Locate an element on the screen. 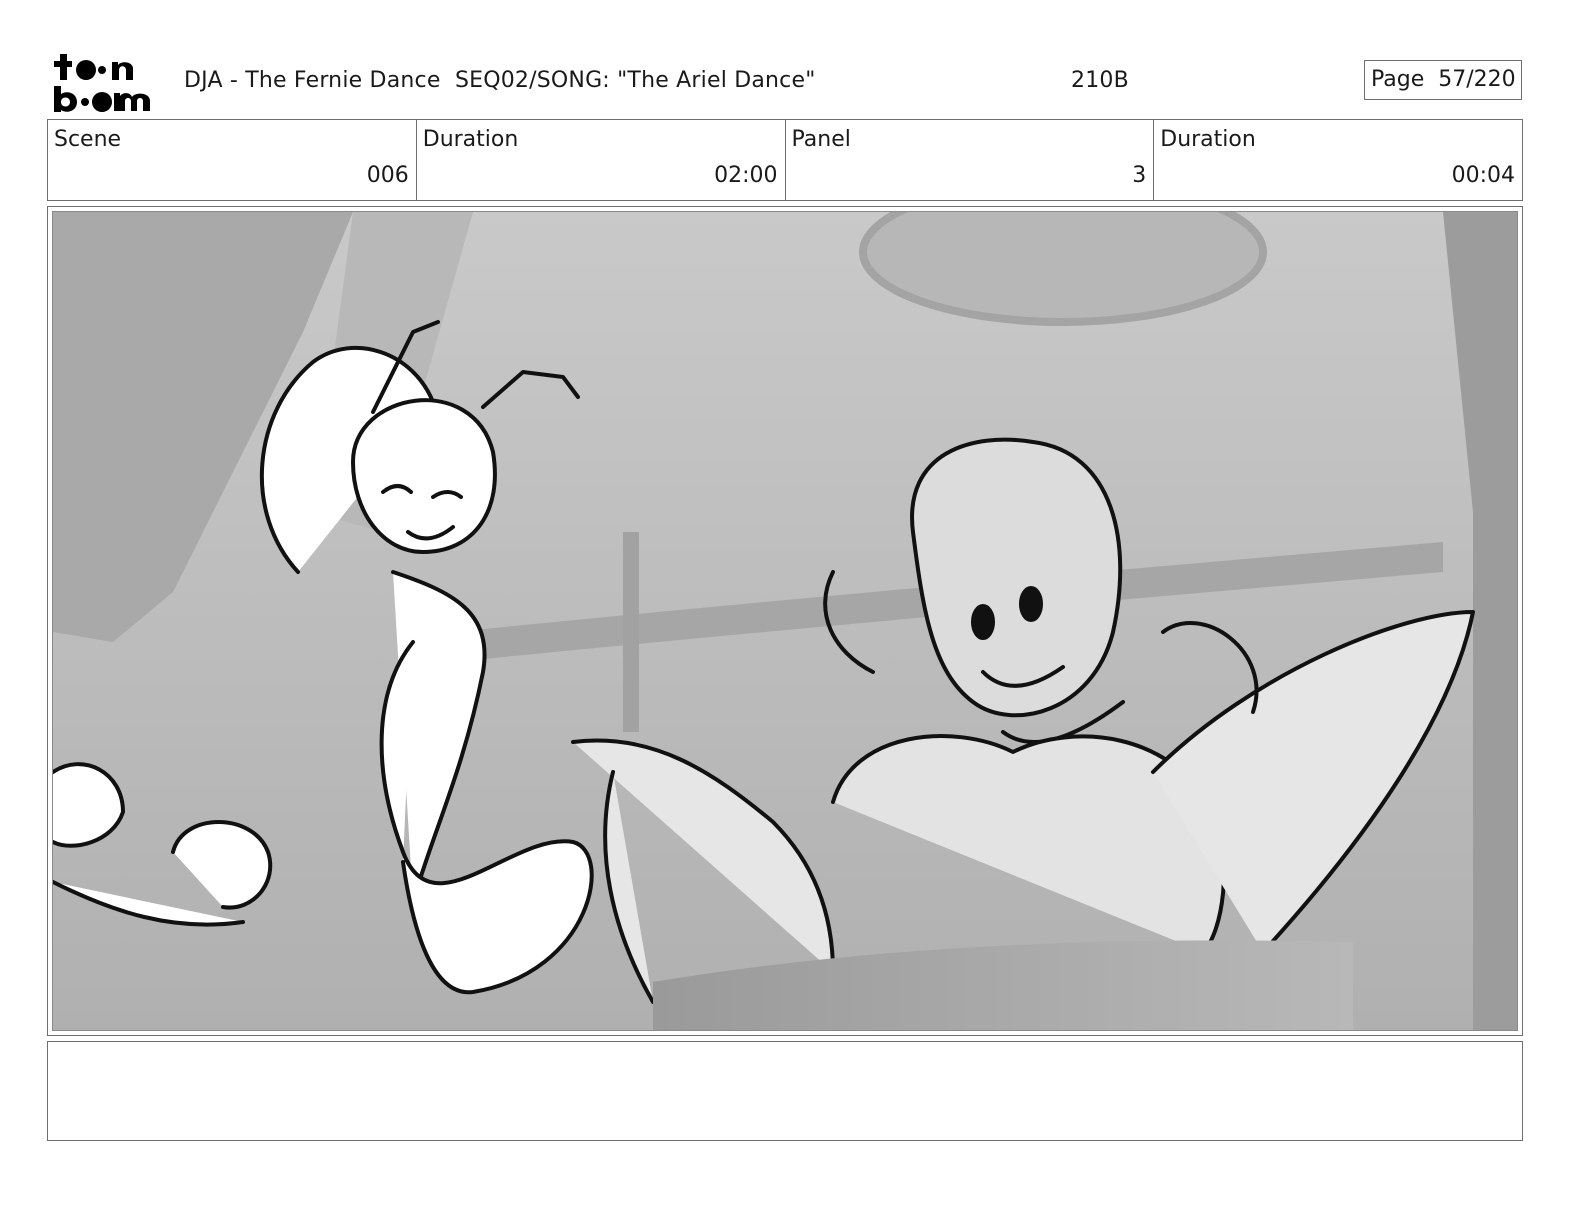  panel-duration-value: 00:04 is located at coordinates (1483, 175).